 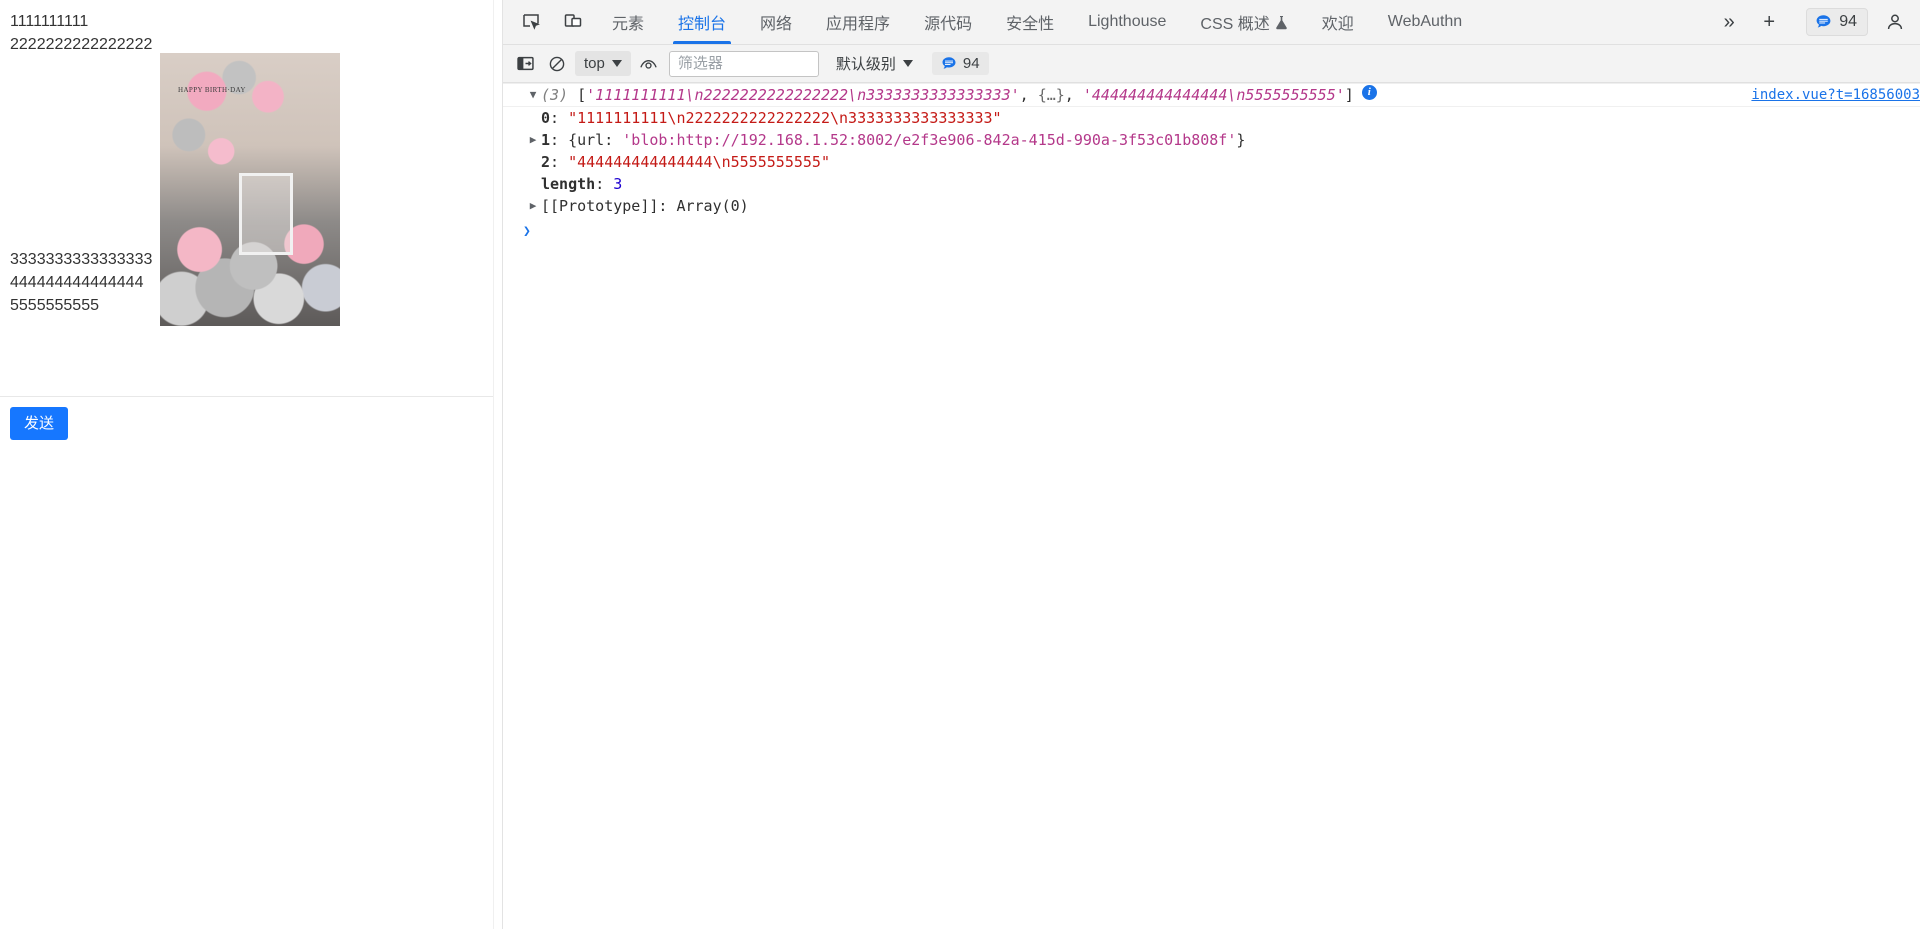 What do you see at coordinates (618, 184) in the screenshot?
I see `entry-value-length: 3` at bounding box center [618, 184].